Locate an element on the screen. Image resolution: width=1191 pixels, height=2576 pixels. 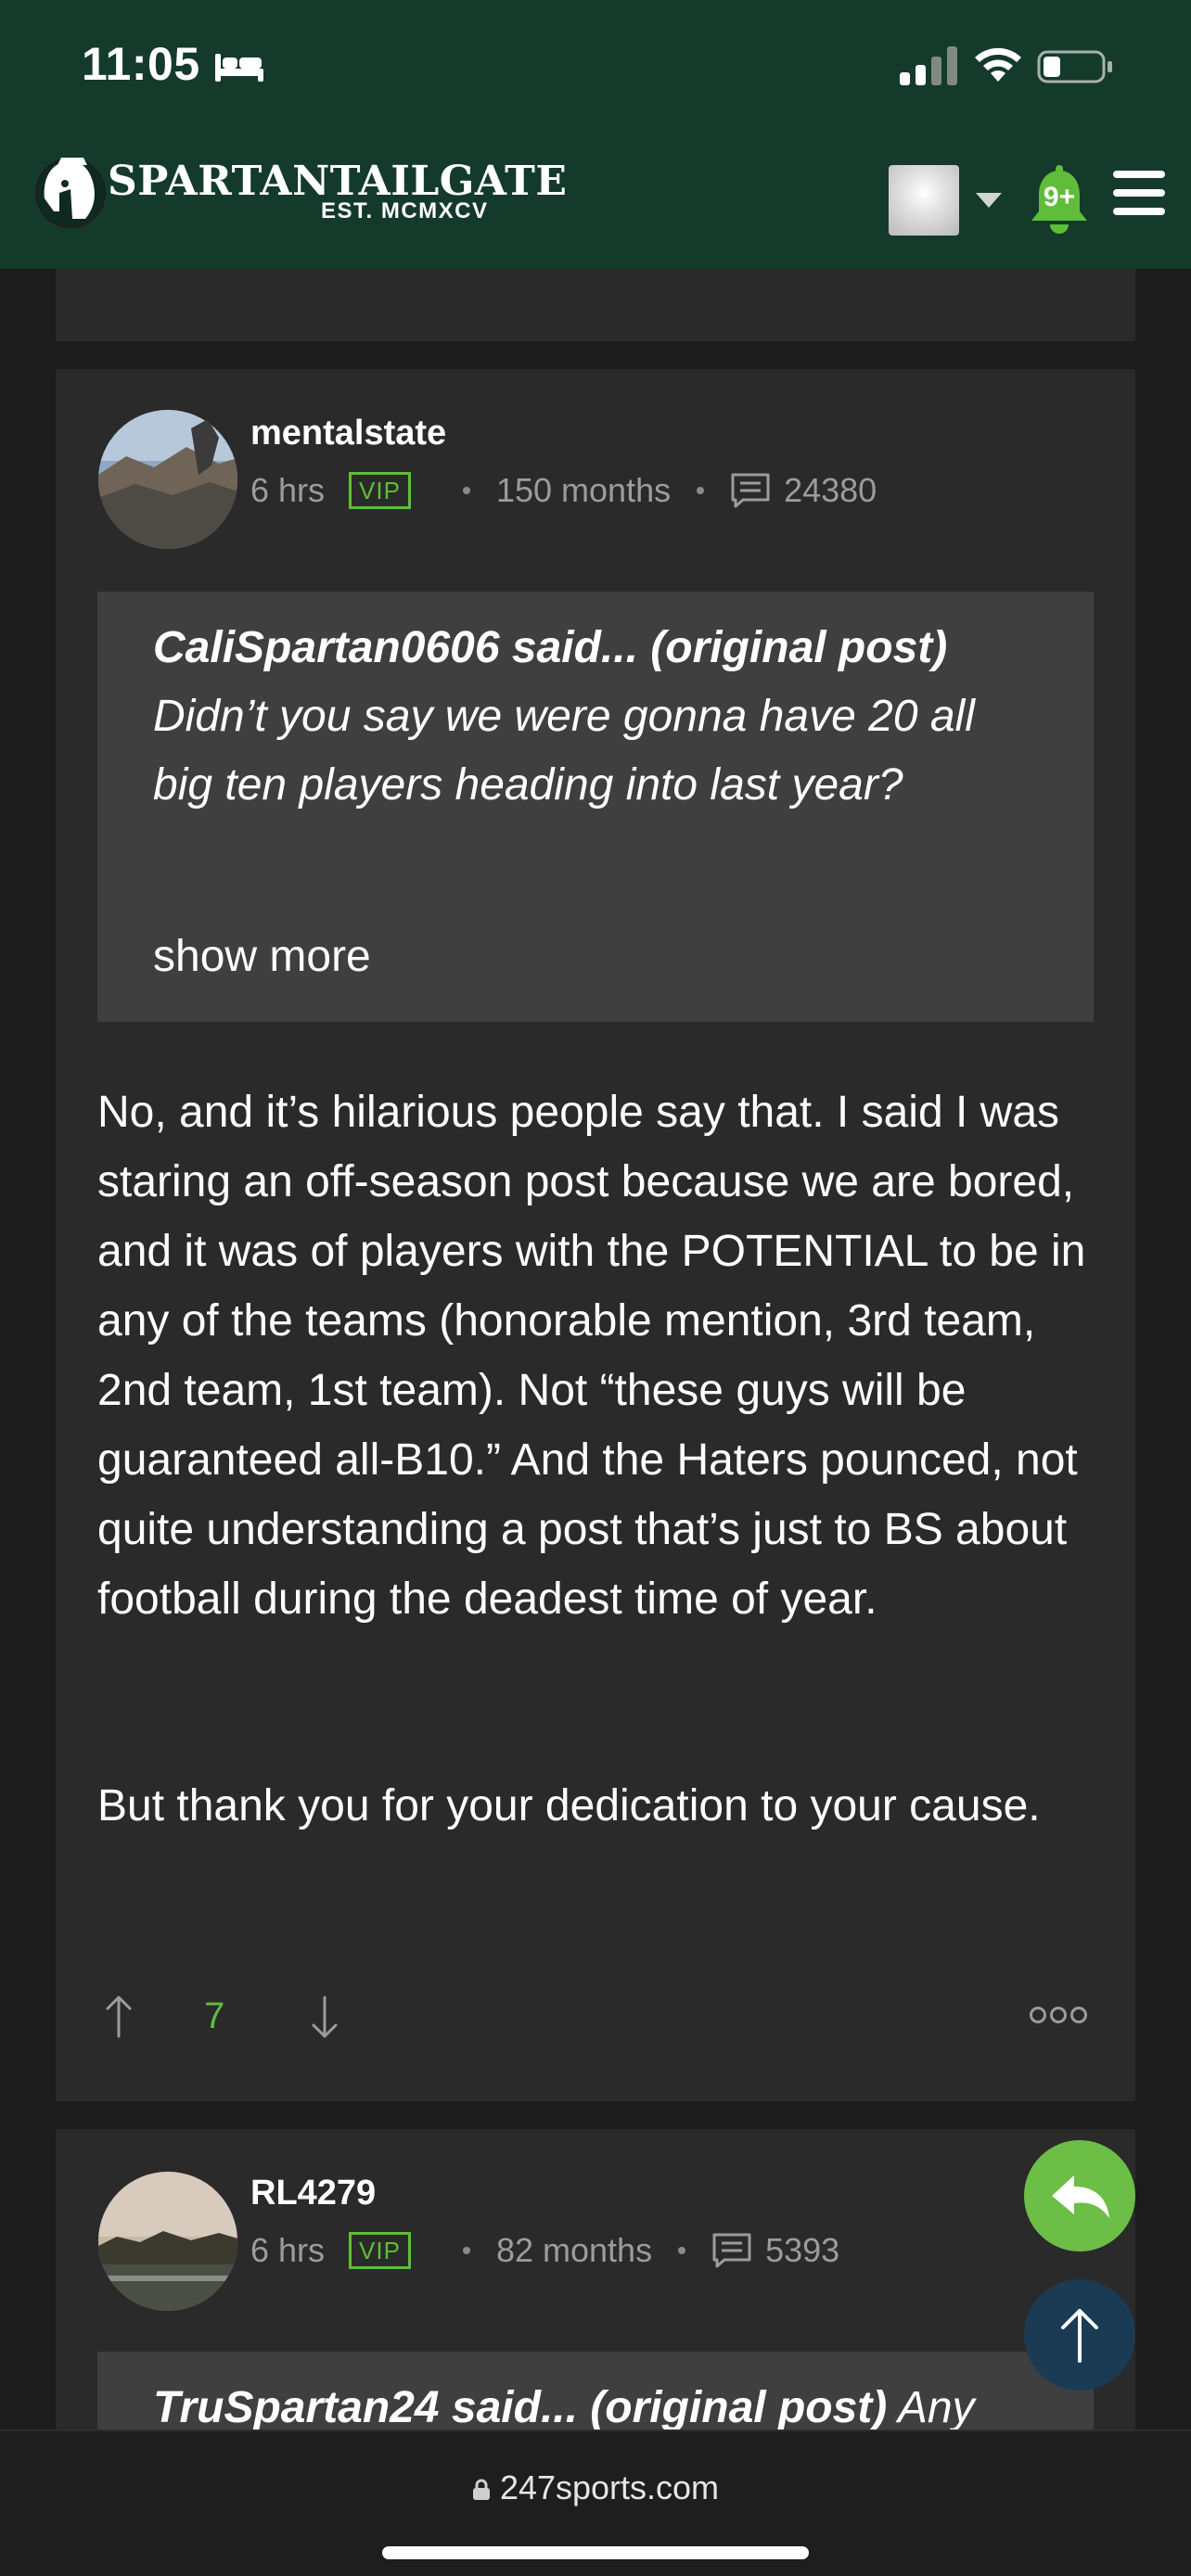
signal-icon is located at coordinates (929, 66).